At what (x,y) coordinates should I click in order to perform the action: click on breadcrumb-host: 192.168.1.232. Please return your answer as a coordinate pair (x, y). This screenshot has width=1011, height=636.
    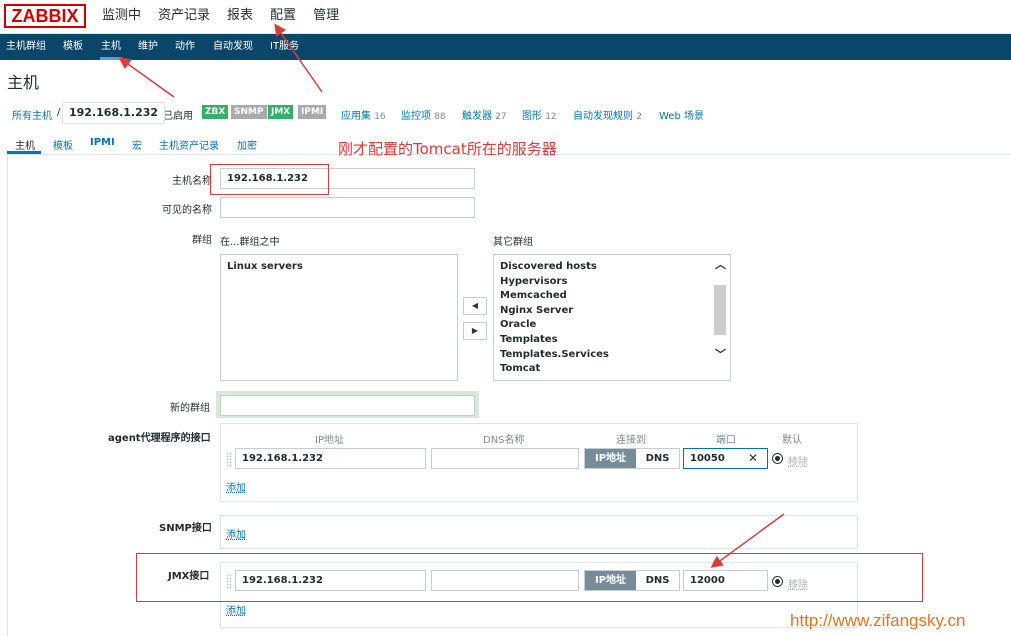
    Looking at the image, I should click on (114, 113).